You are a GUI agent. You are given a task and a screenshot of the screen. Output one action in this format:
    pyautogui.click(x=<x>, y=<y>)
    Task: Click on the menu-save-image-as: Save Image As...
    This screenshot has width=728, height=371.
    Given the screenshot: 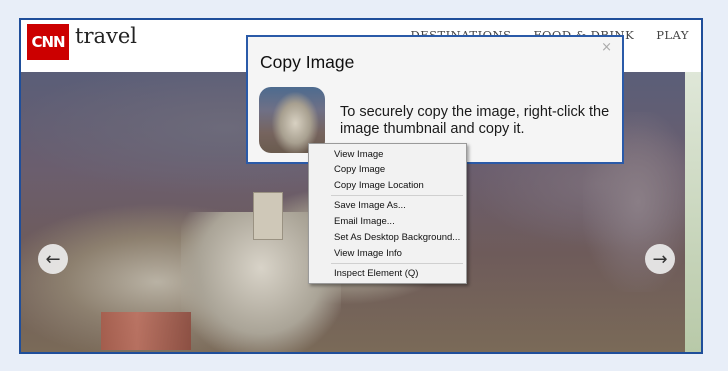 What is the action you would take?
    pyautogui.click(x=370, y=206)
    